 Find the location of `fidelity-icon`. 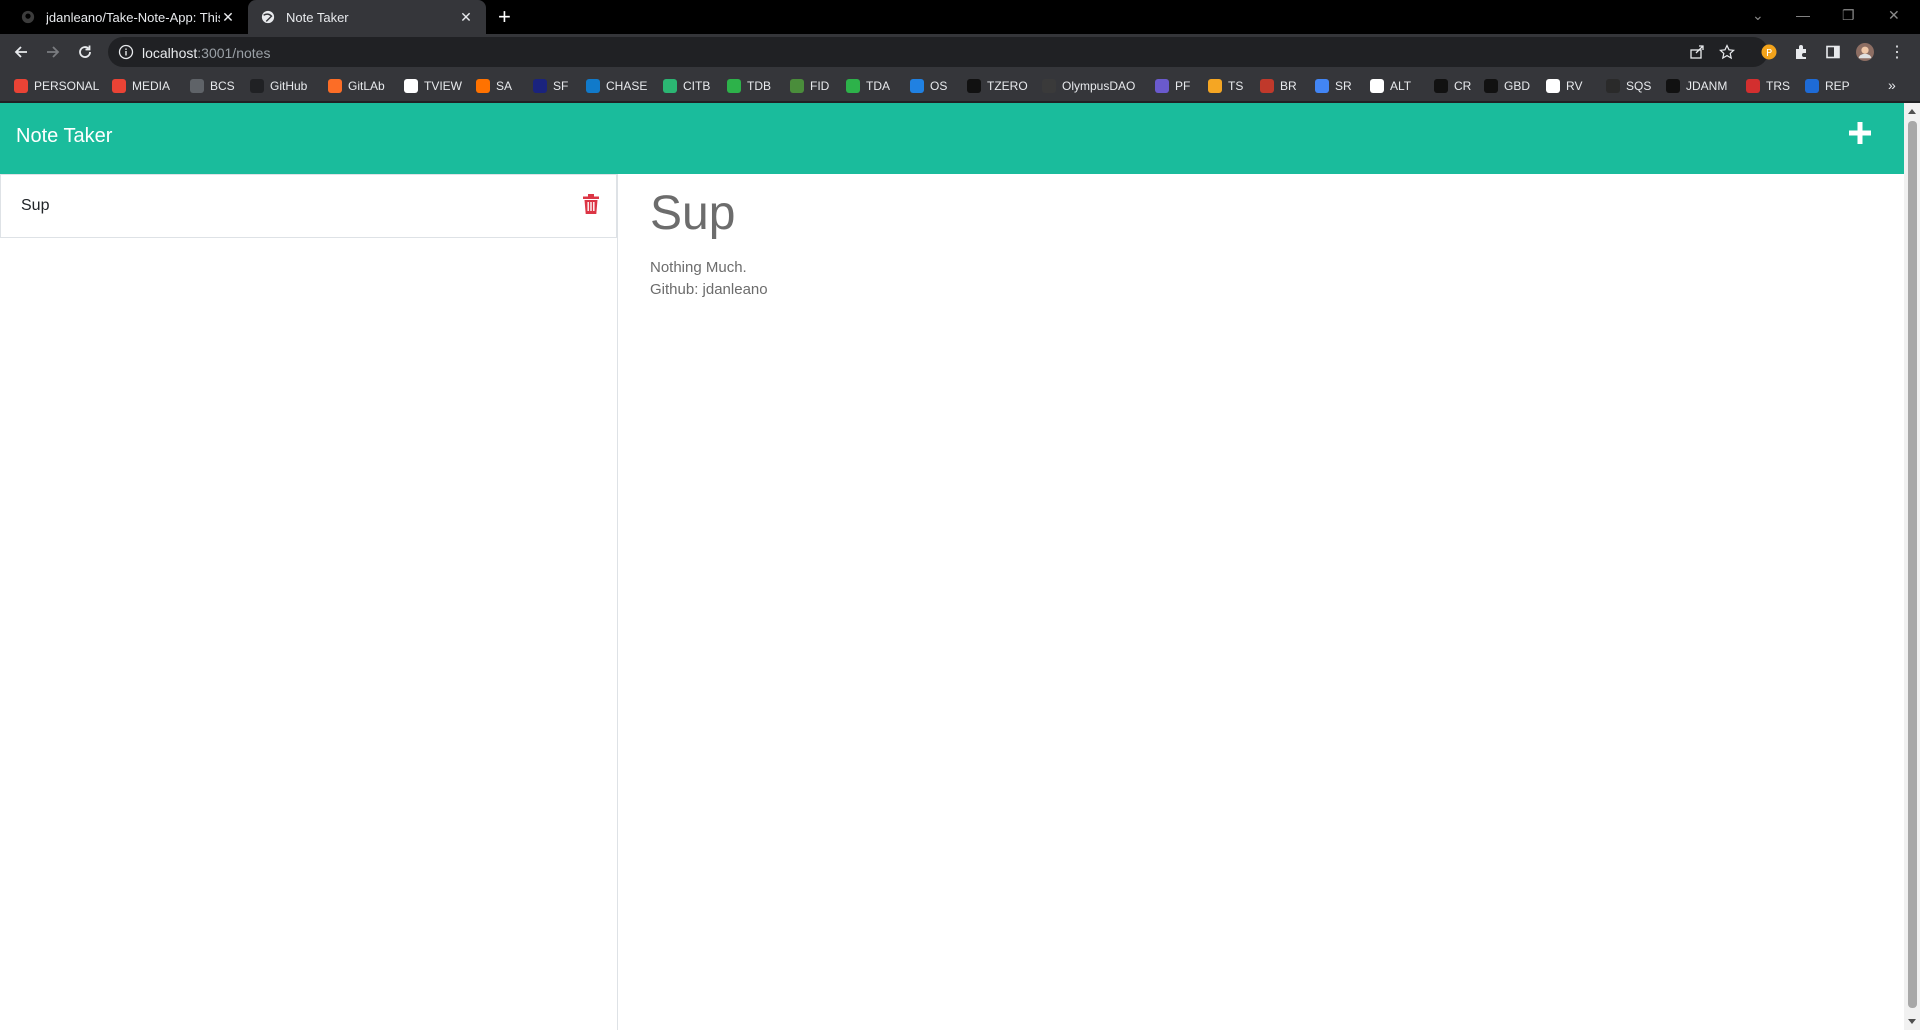

fidelity-icon is located at coordinates (797, 86).